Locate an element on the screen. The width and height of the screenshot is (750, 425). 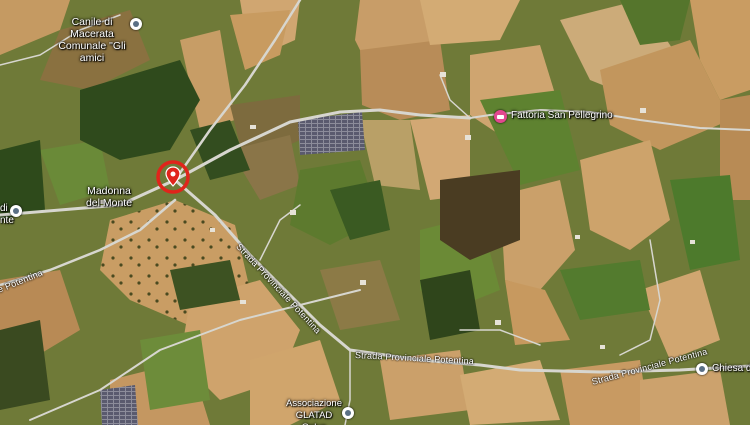
church-poi-icon is located at coordinates (702, 369).